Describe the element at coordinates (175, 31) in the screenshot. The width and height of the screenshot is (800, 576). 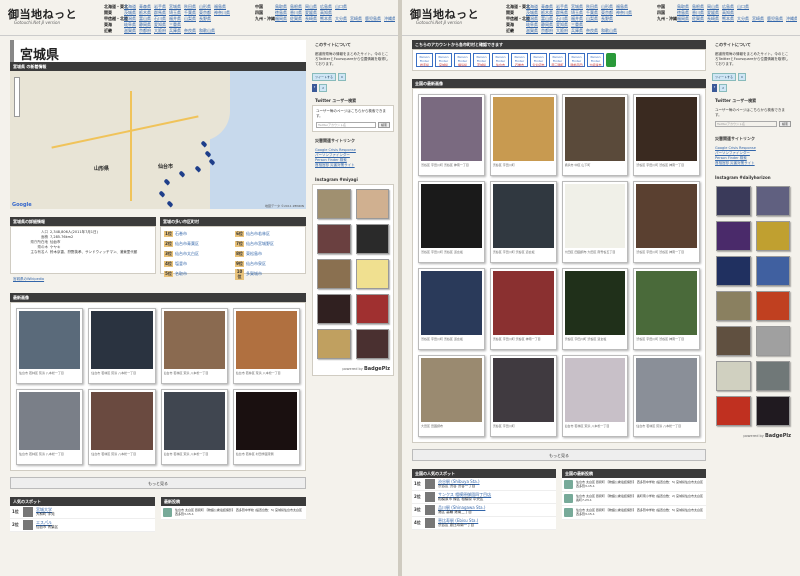
I see `prefecture-link: 兵庫県` at that location.